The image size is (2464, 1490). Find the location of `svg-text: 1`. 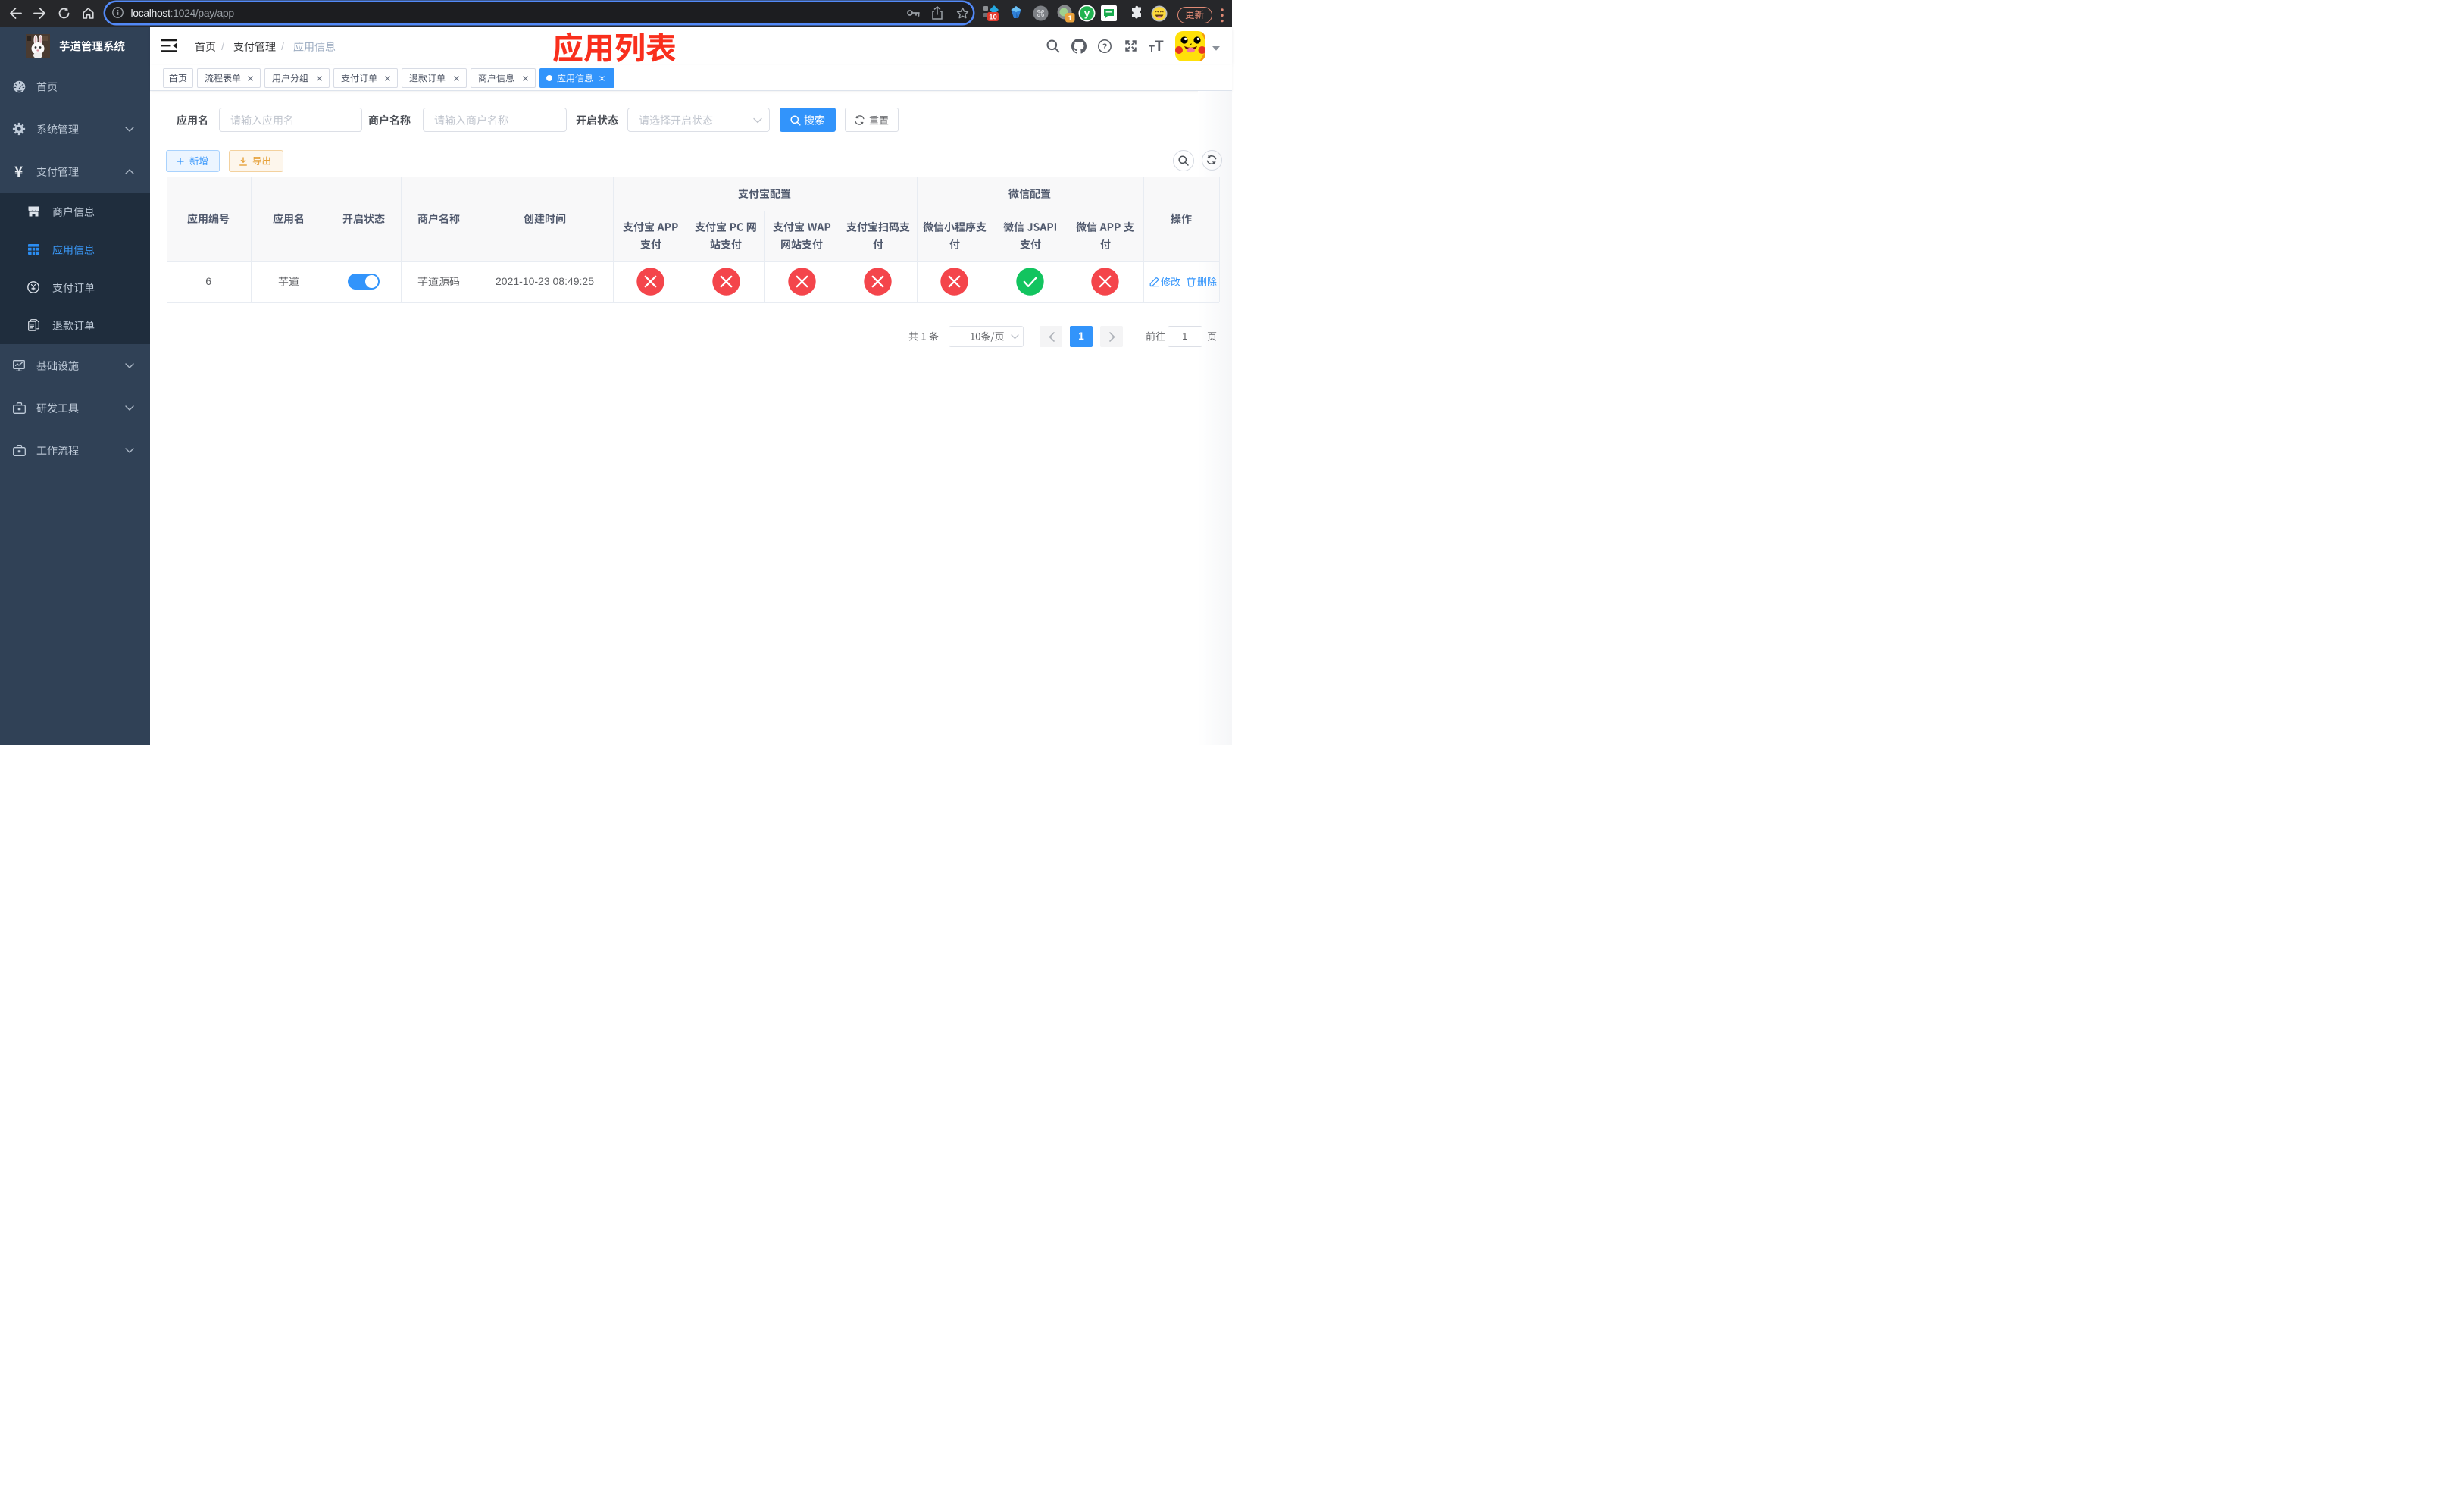

svg-text: 1 is located at coordinates (1070, 18).